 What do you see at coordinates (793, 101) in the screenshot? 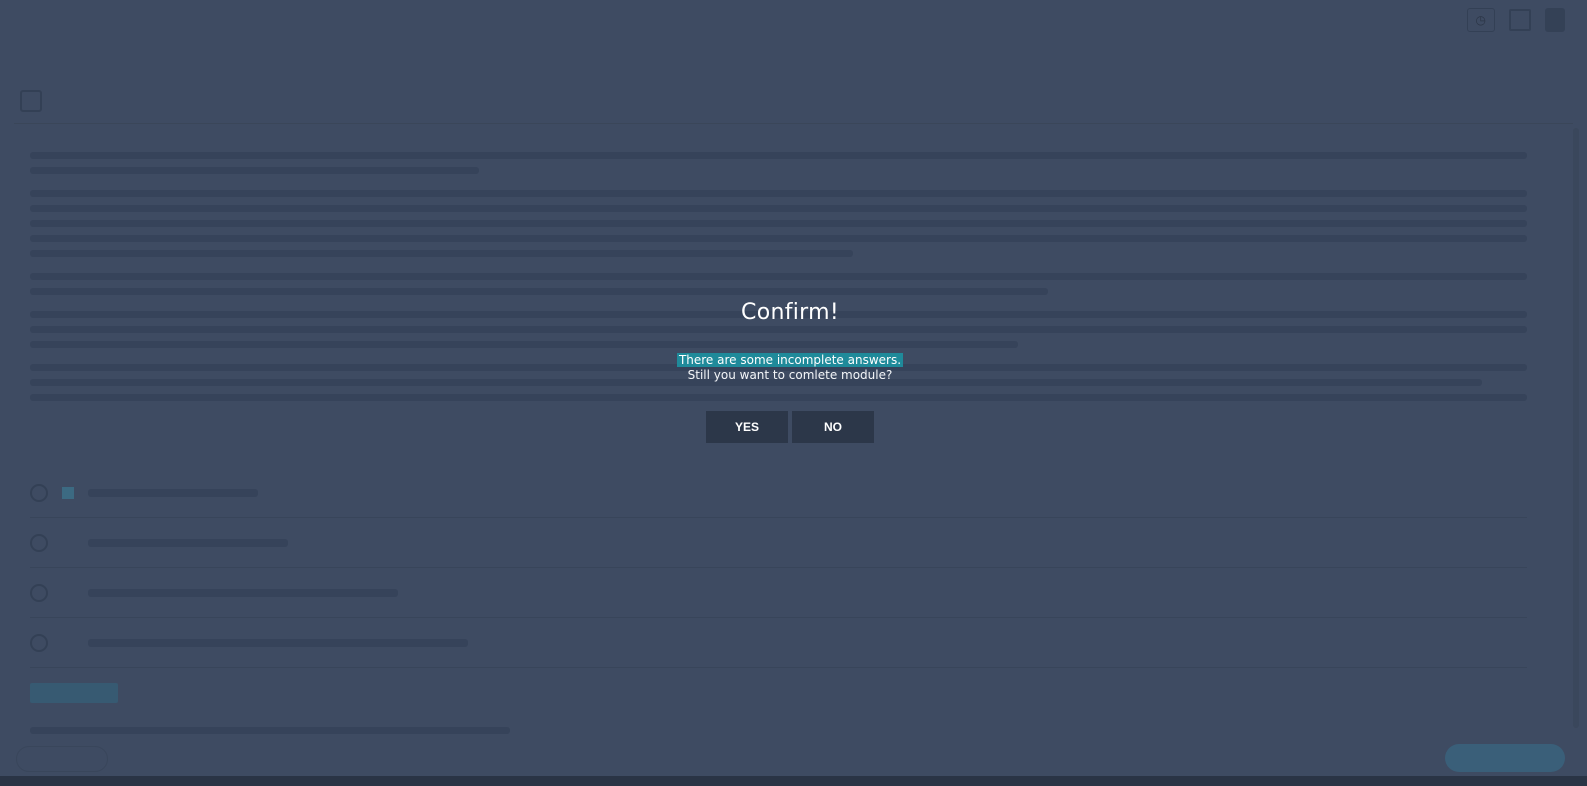
I see `question-bar` at bounding box center [793, 101].